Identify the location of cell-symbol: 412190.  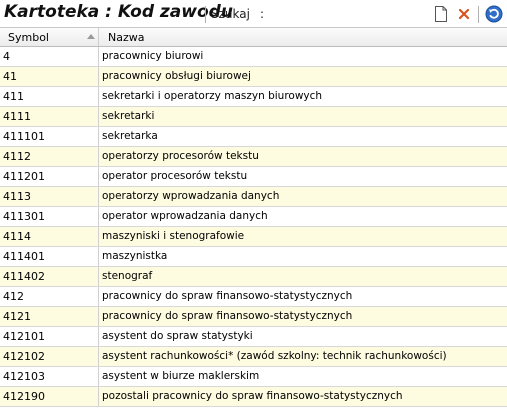
(49, 396).